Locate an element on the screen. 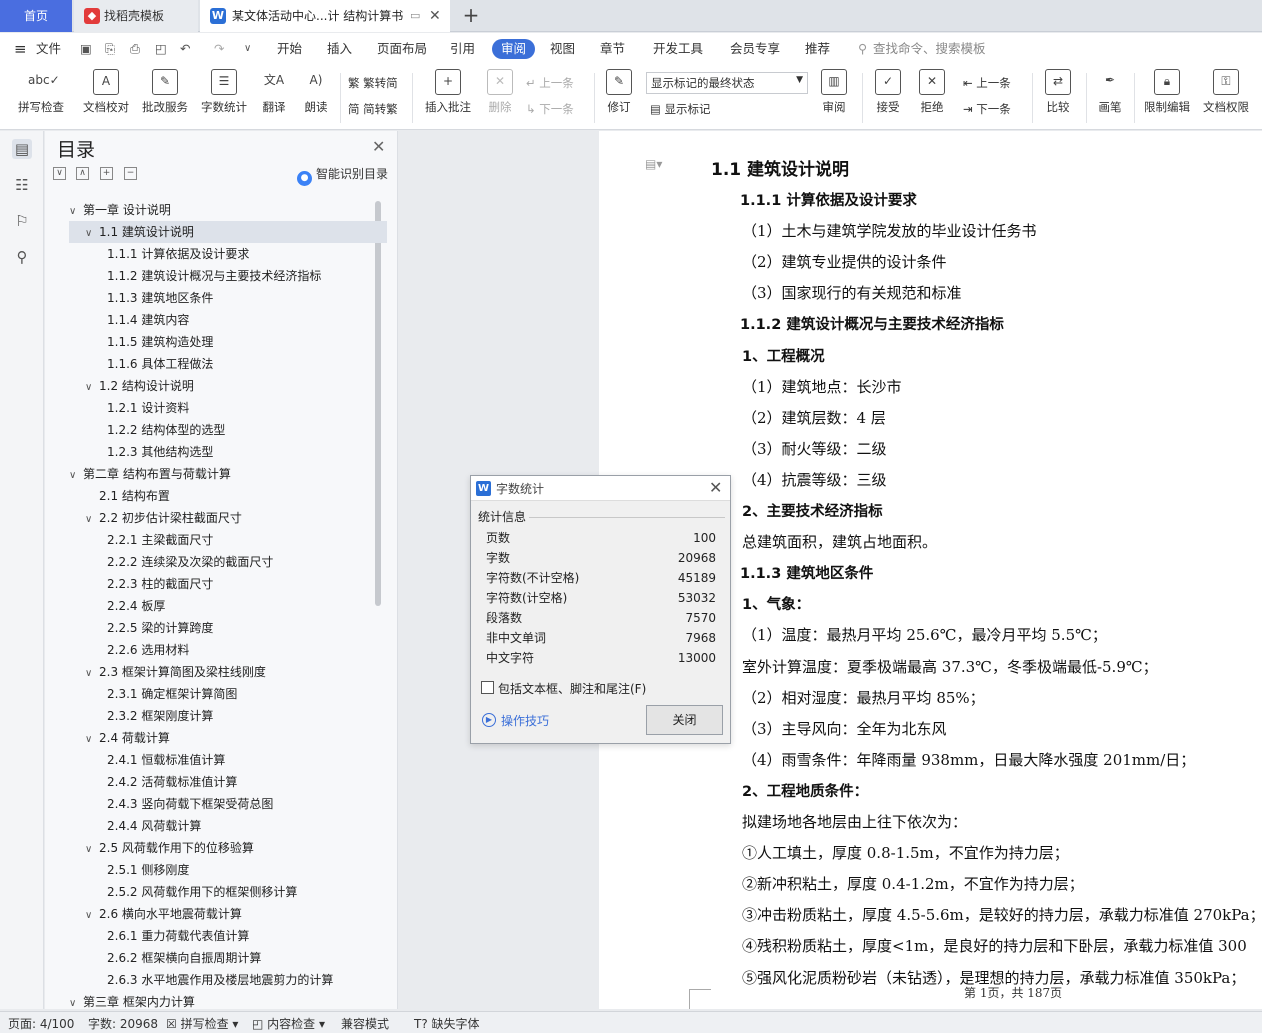  doc-rights-button: ⚿ 文档权限 is located at coordinates (1226, 92).